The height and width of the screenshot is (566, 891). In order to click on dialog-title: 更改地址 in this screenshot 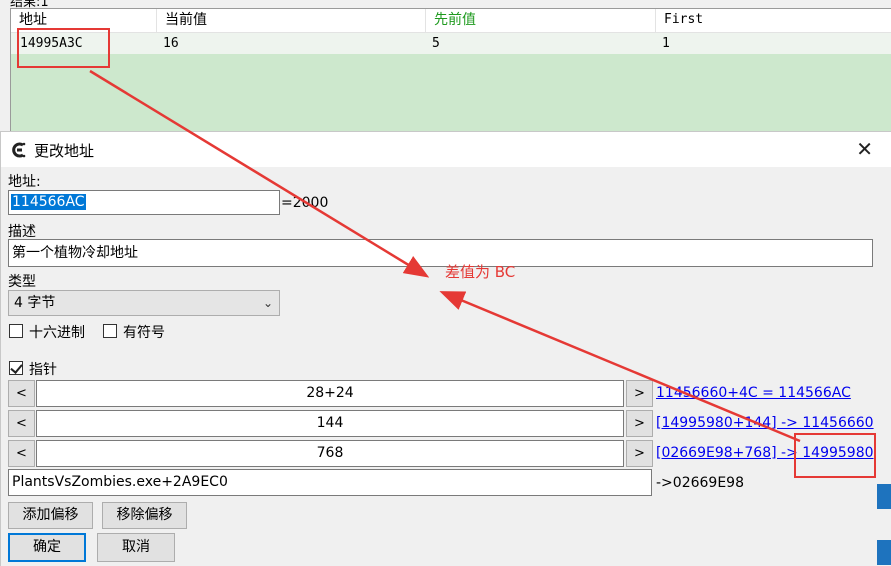, I will do `click(64, 151)`.